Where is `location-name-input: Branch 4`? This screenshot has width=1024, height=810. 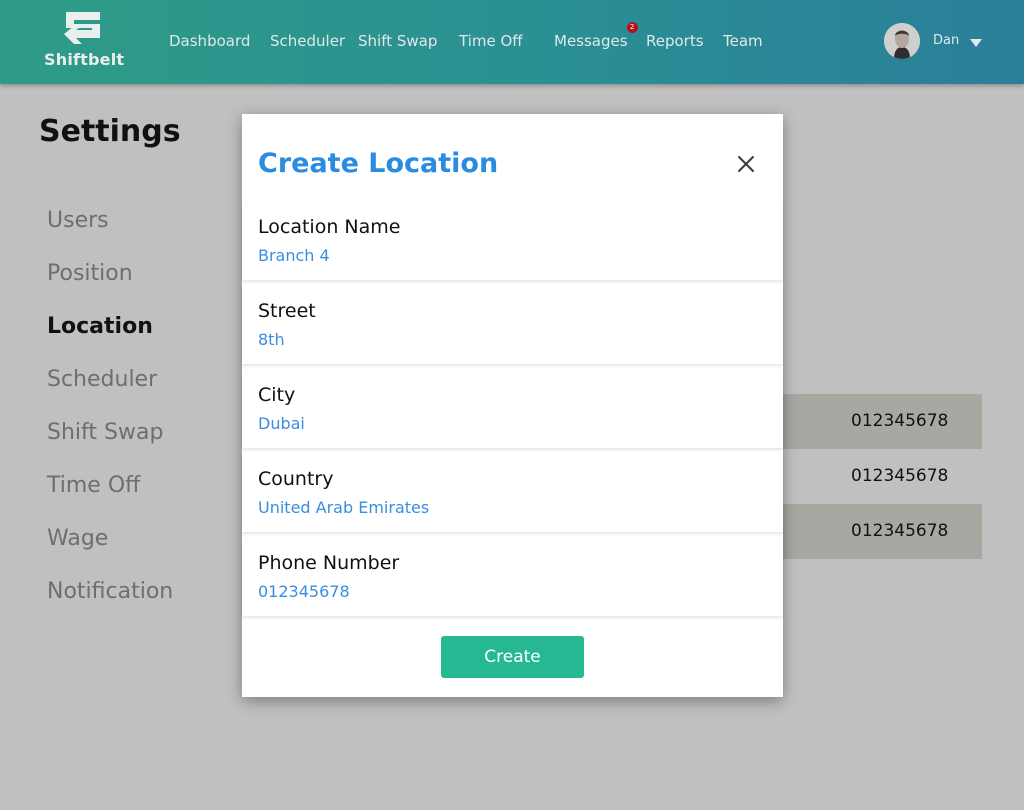 location-name-input: Branch 4 is located at coordinates (294, 255).